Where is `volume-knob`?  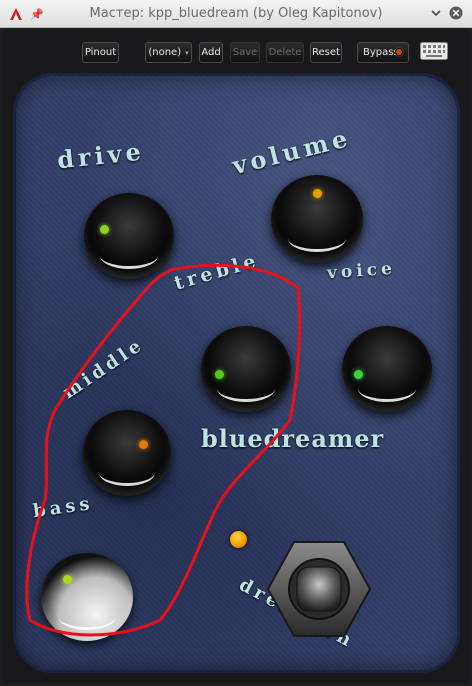 volume-knob is located at coordinates (317, 219).